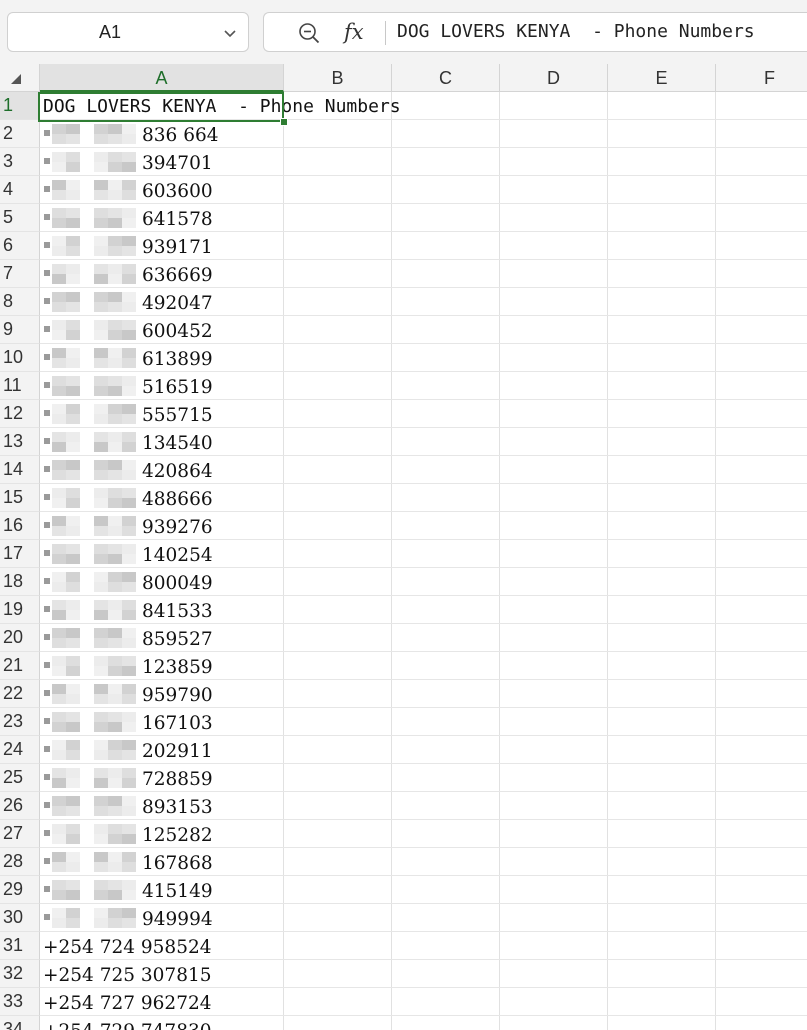 The height and width of the screenshot is (1030, 807). Describe the element at coordinates (20, 778) in the screenshot. I see `row-header: 25` at that location.